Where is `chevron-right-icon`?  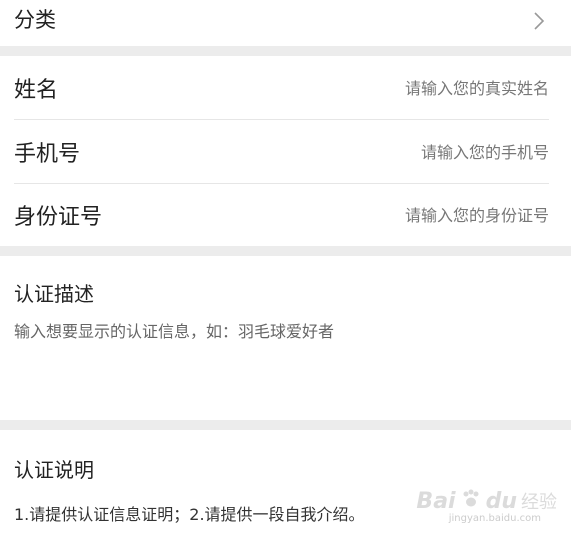 chevron-right-icon is located at coordinates (539, 21).